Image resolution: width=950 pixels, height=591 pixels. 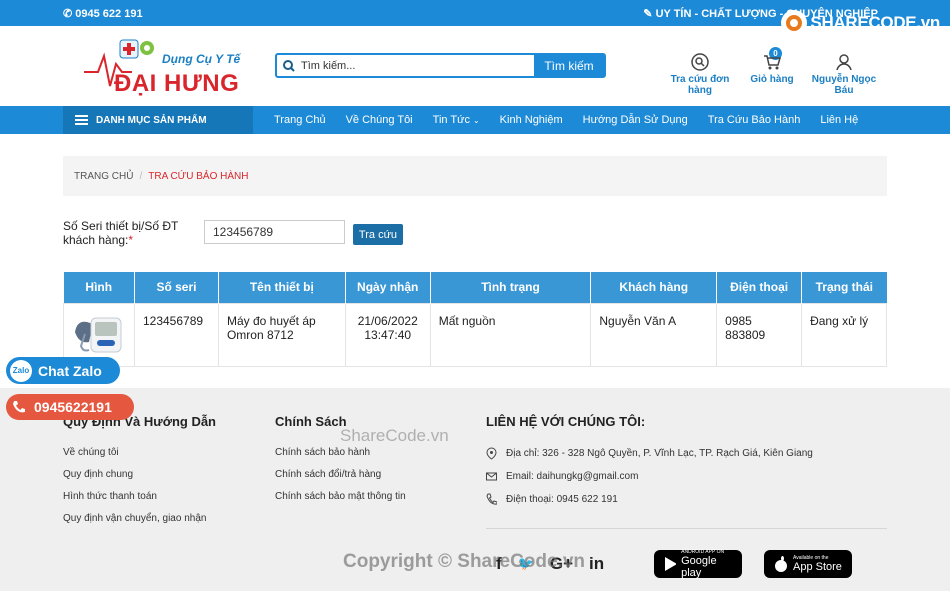 I want to click on col-status: Trạng thái, so click(x=844, y=287).